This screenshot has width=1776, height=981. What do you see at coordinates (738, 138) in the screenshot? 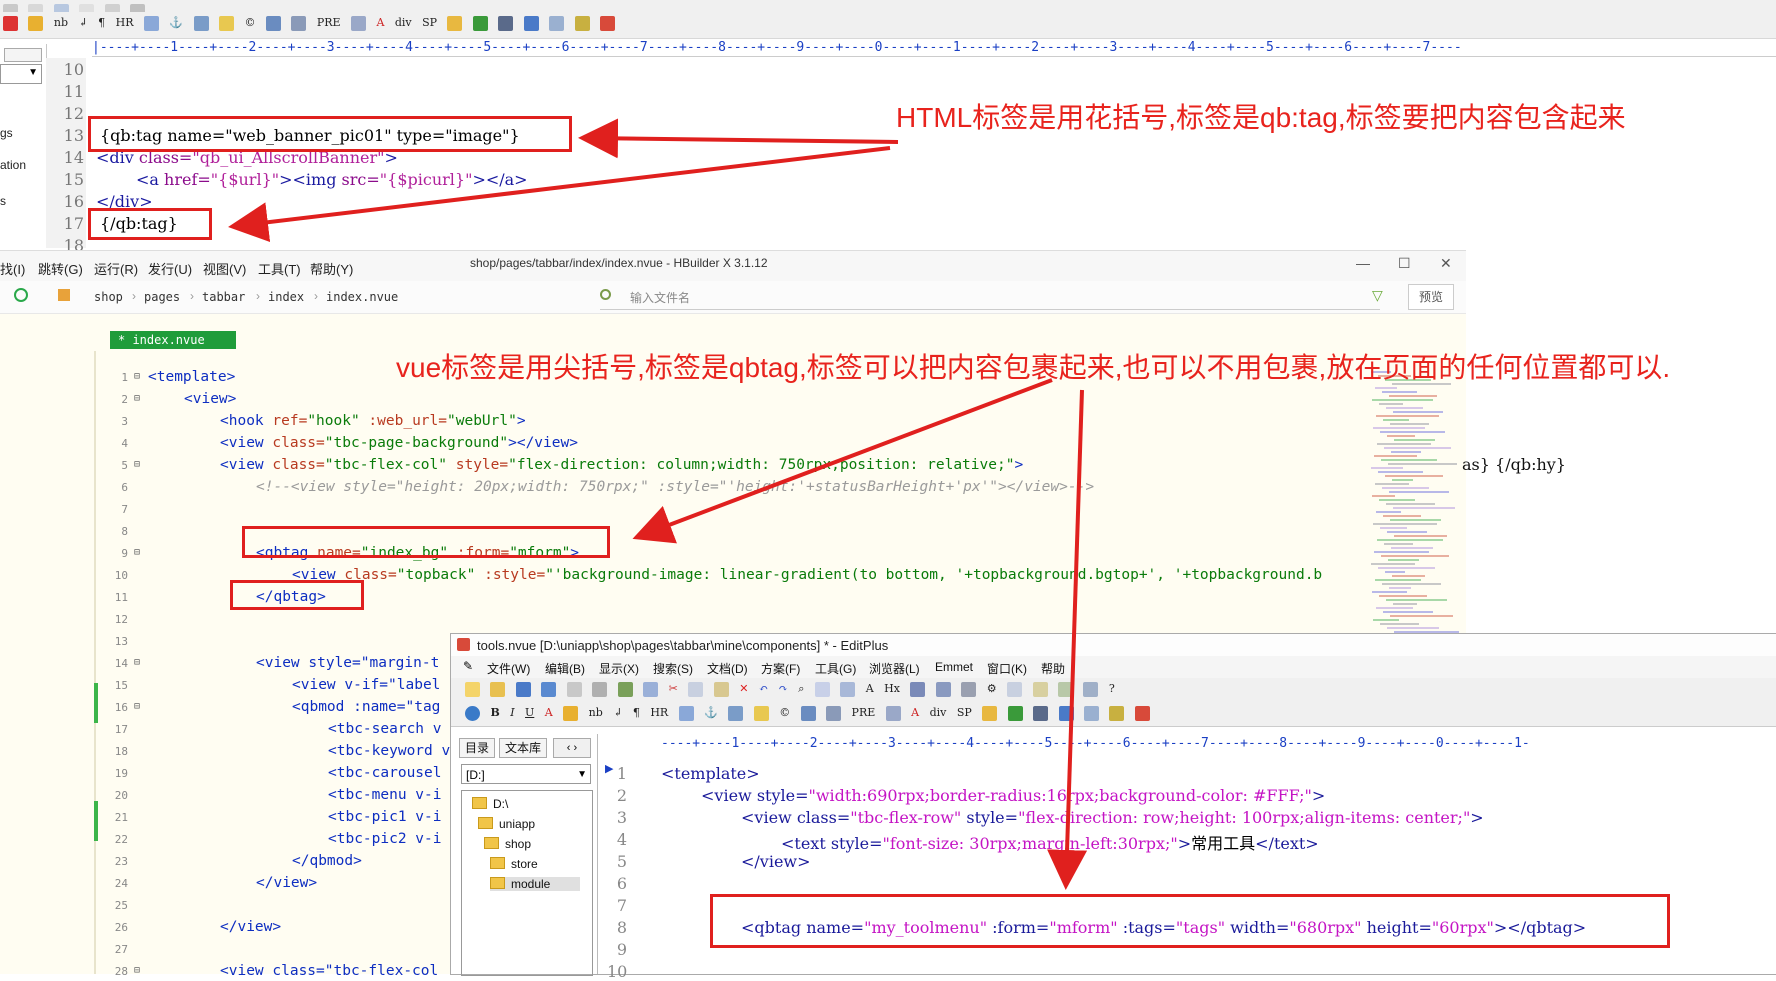
I see `arrow-to-open-tag` at bounding box center [738, 138].